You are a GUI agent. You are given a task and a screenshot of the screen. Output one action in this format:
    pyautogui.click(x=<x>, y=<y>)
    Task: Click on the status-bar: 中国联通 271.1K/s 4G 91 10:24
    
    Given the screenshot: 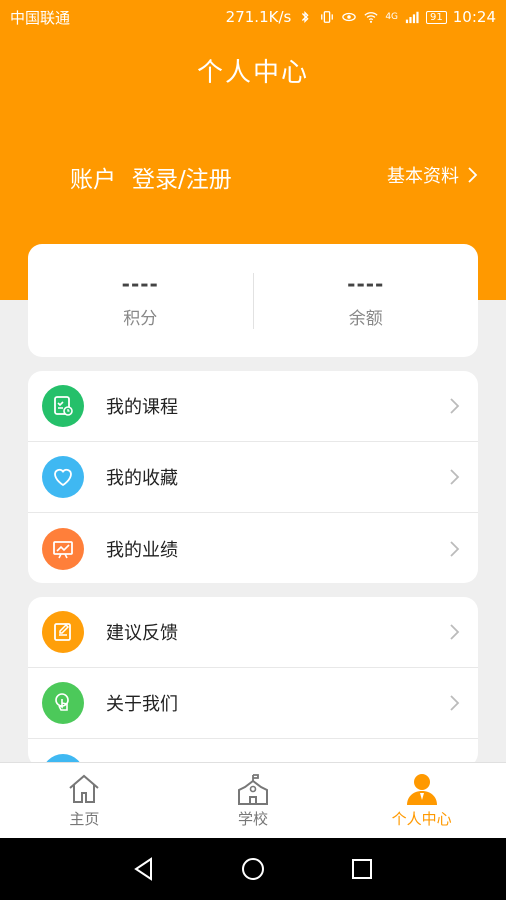 What is the action you would take?
    pyautogui.click(x=253, y=17)
    